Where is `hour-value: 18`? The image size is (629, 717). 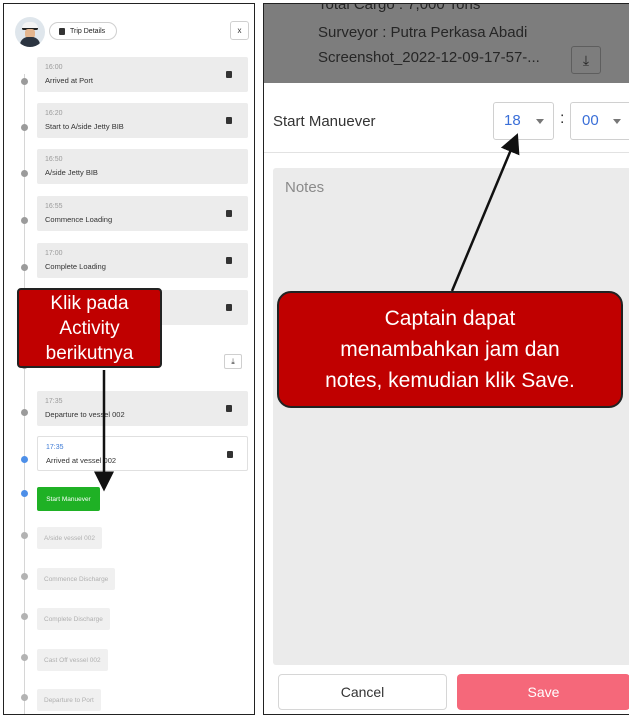 hour-value: 18 is located at coordinates (512, 120).